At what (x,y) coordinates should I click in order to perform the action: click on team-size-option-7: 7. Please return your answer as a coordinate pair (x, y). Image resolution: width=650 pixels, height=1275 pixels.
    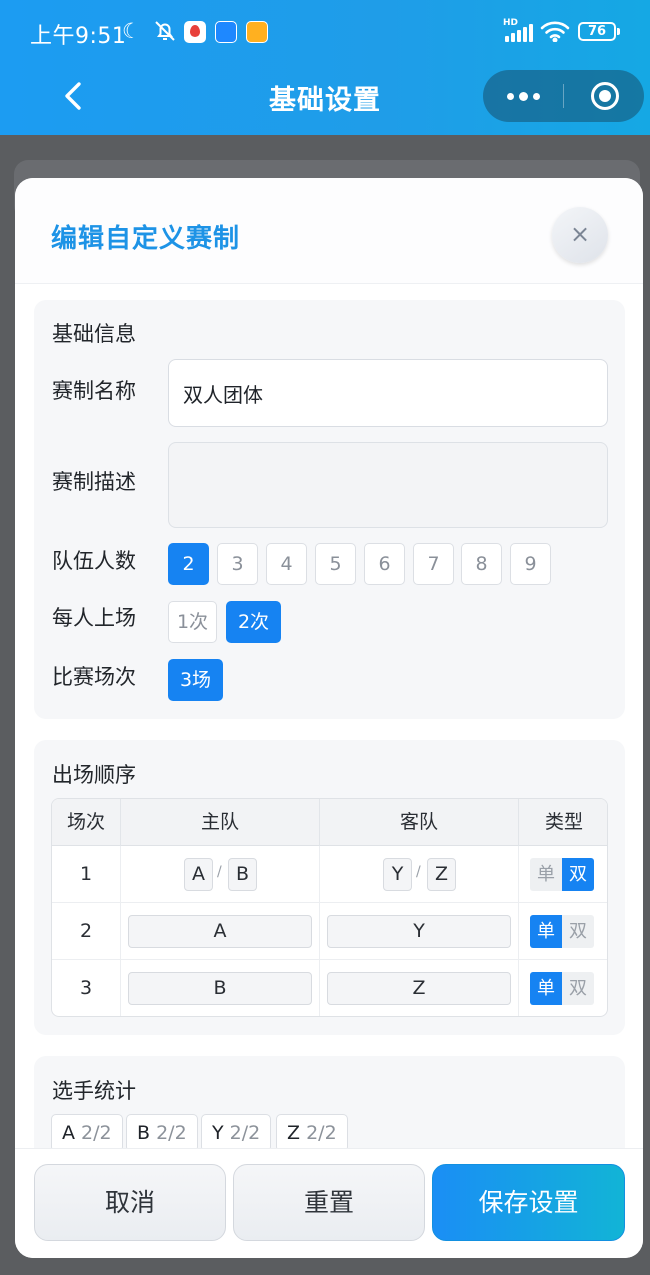
    Looking at the image, I should click on (433, 564).